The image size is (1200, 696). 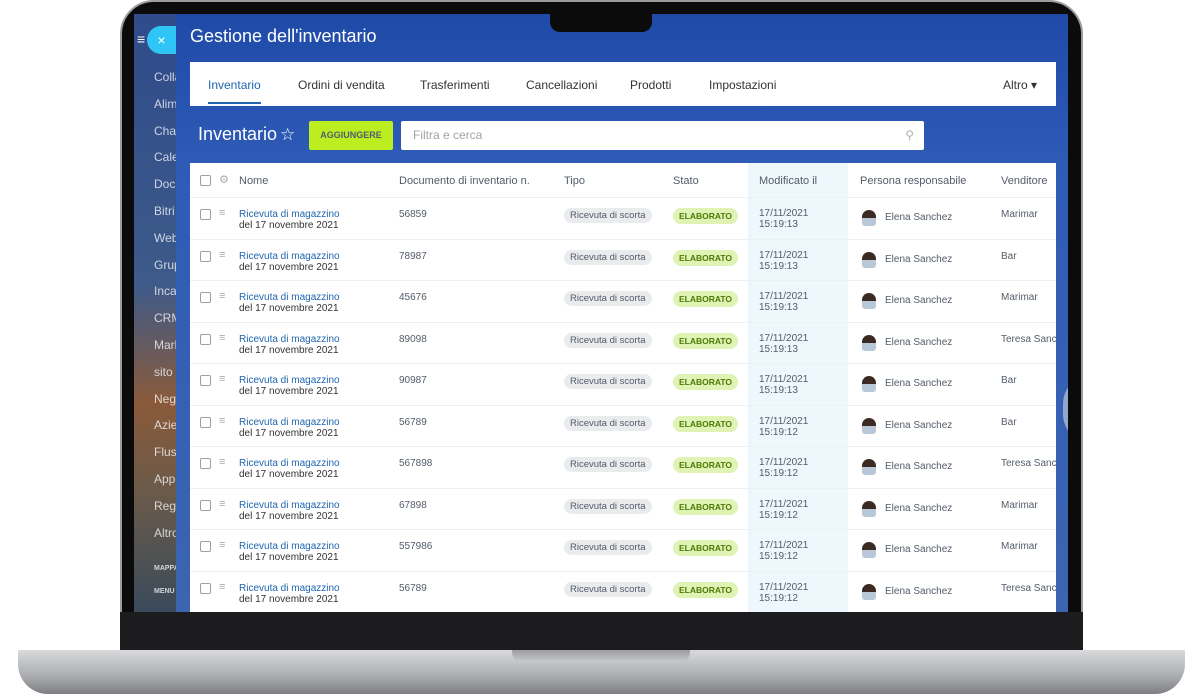 What do you see at coordinates (205, 180) in the screenshot?
I see `select-all-checkbox` at bounding box center [205, 180].